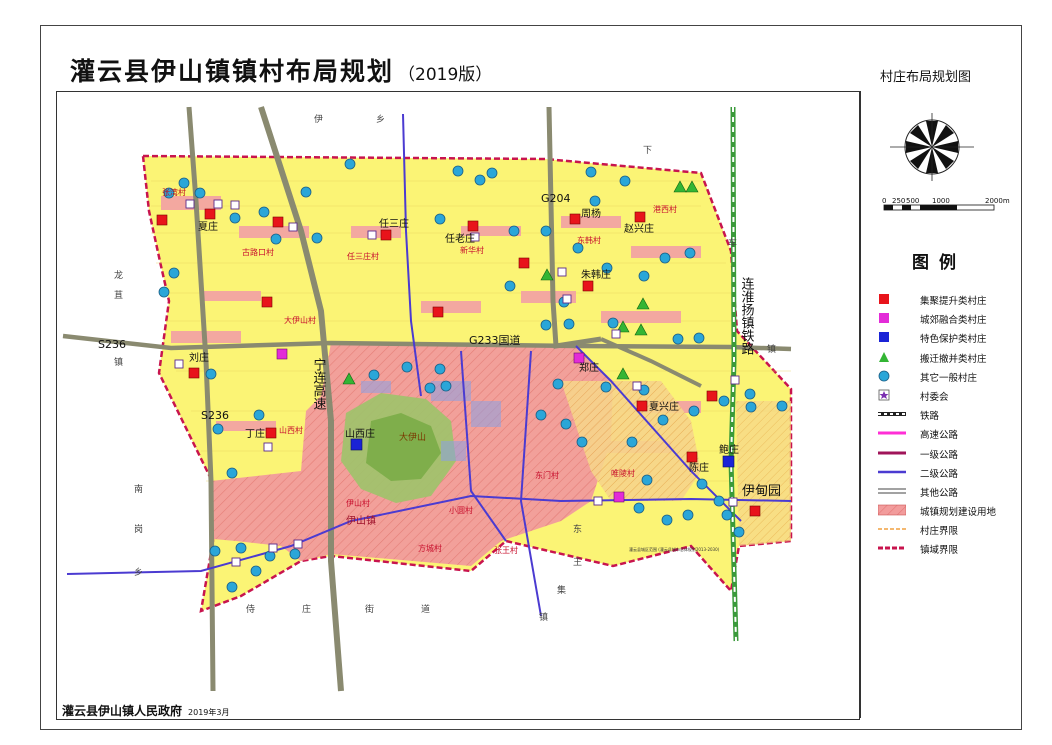 The height and width of the screenshot is (745, 1052). I want to click on svg-text: 方城村, so click(430, 548).